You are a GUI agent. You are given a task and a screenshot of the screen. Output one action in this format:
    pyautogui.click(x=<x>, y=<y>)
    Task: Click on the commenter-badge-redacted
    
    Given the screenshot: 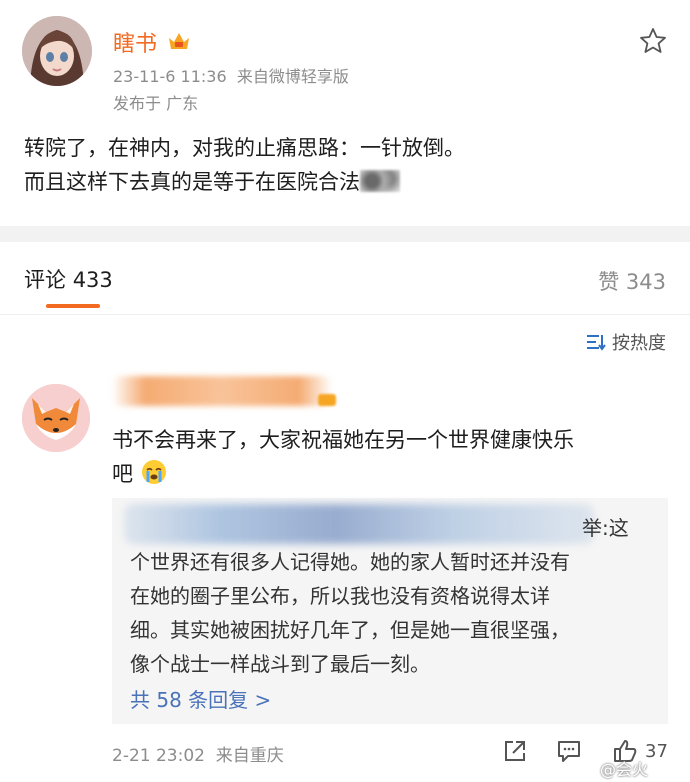 What is the action you would take?
    pyautogui.click(x=327, y=400)
    